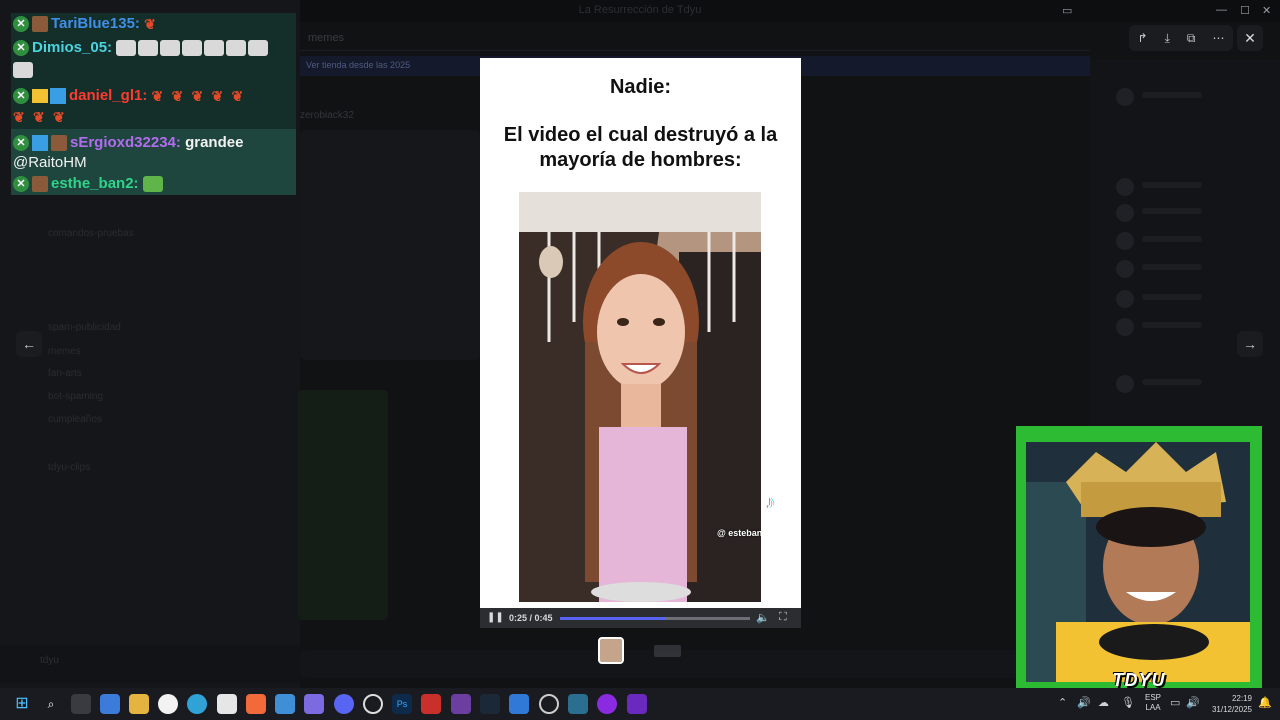 Image resolution: width=1280 pixels, height=720 pixels. I want to click on cast-icon: ▭, so click(1067, 10).